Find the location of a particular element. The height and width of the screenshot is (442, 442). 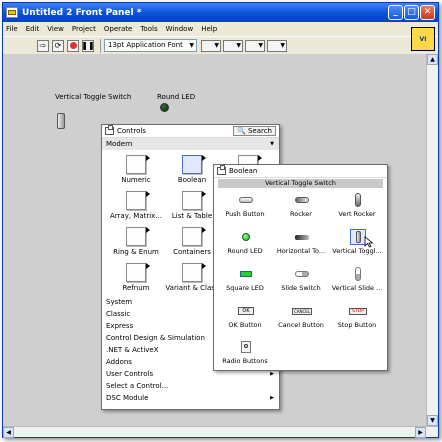

menu-project: Project is located at coordinates (84, 29).